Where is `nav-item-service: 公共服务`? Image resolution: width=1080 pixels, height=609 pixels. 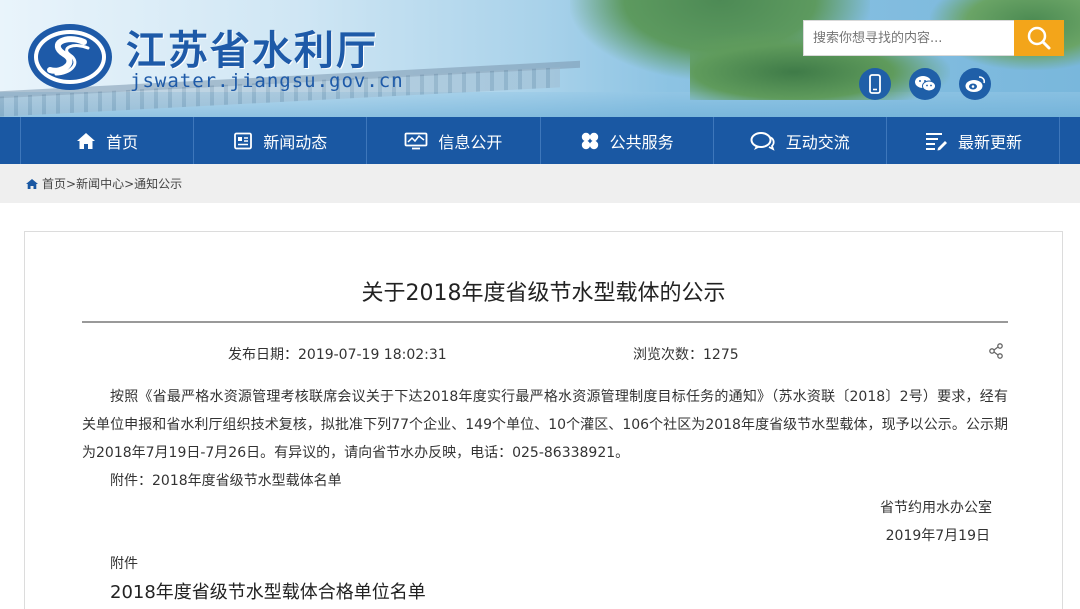 nav-item-service: 公共服务 is located at coordinates (627, 140).